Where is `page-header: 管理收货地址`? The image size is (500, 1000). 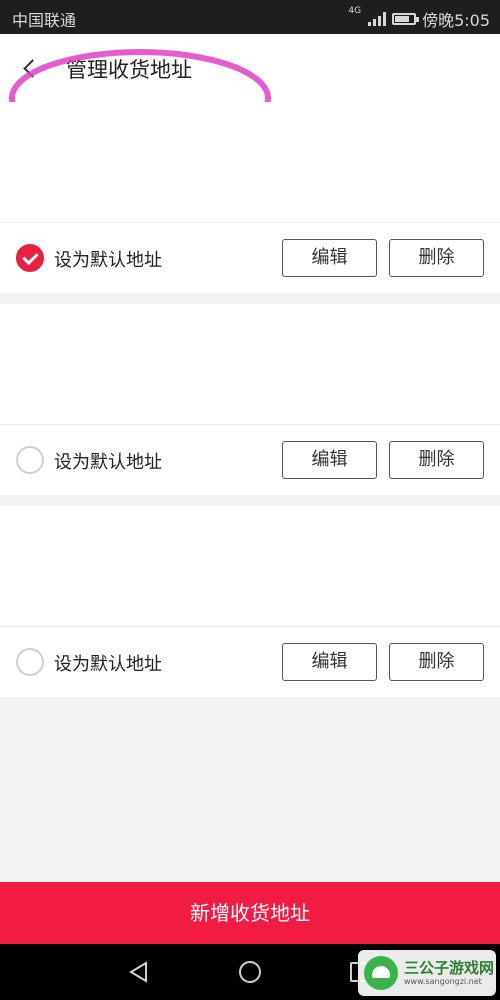
page-header: 管理收货地址 is located at coordinates (250, 91).